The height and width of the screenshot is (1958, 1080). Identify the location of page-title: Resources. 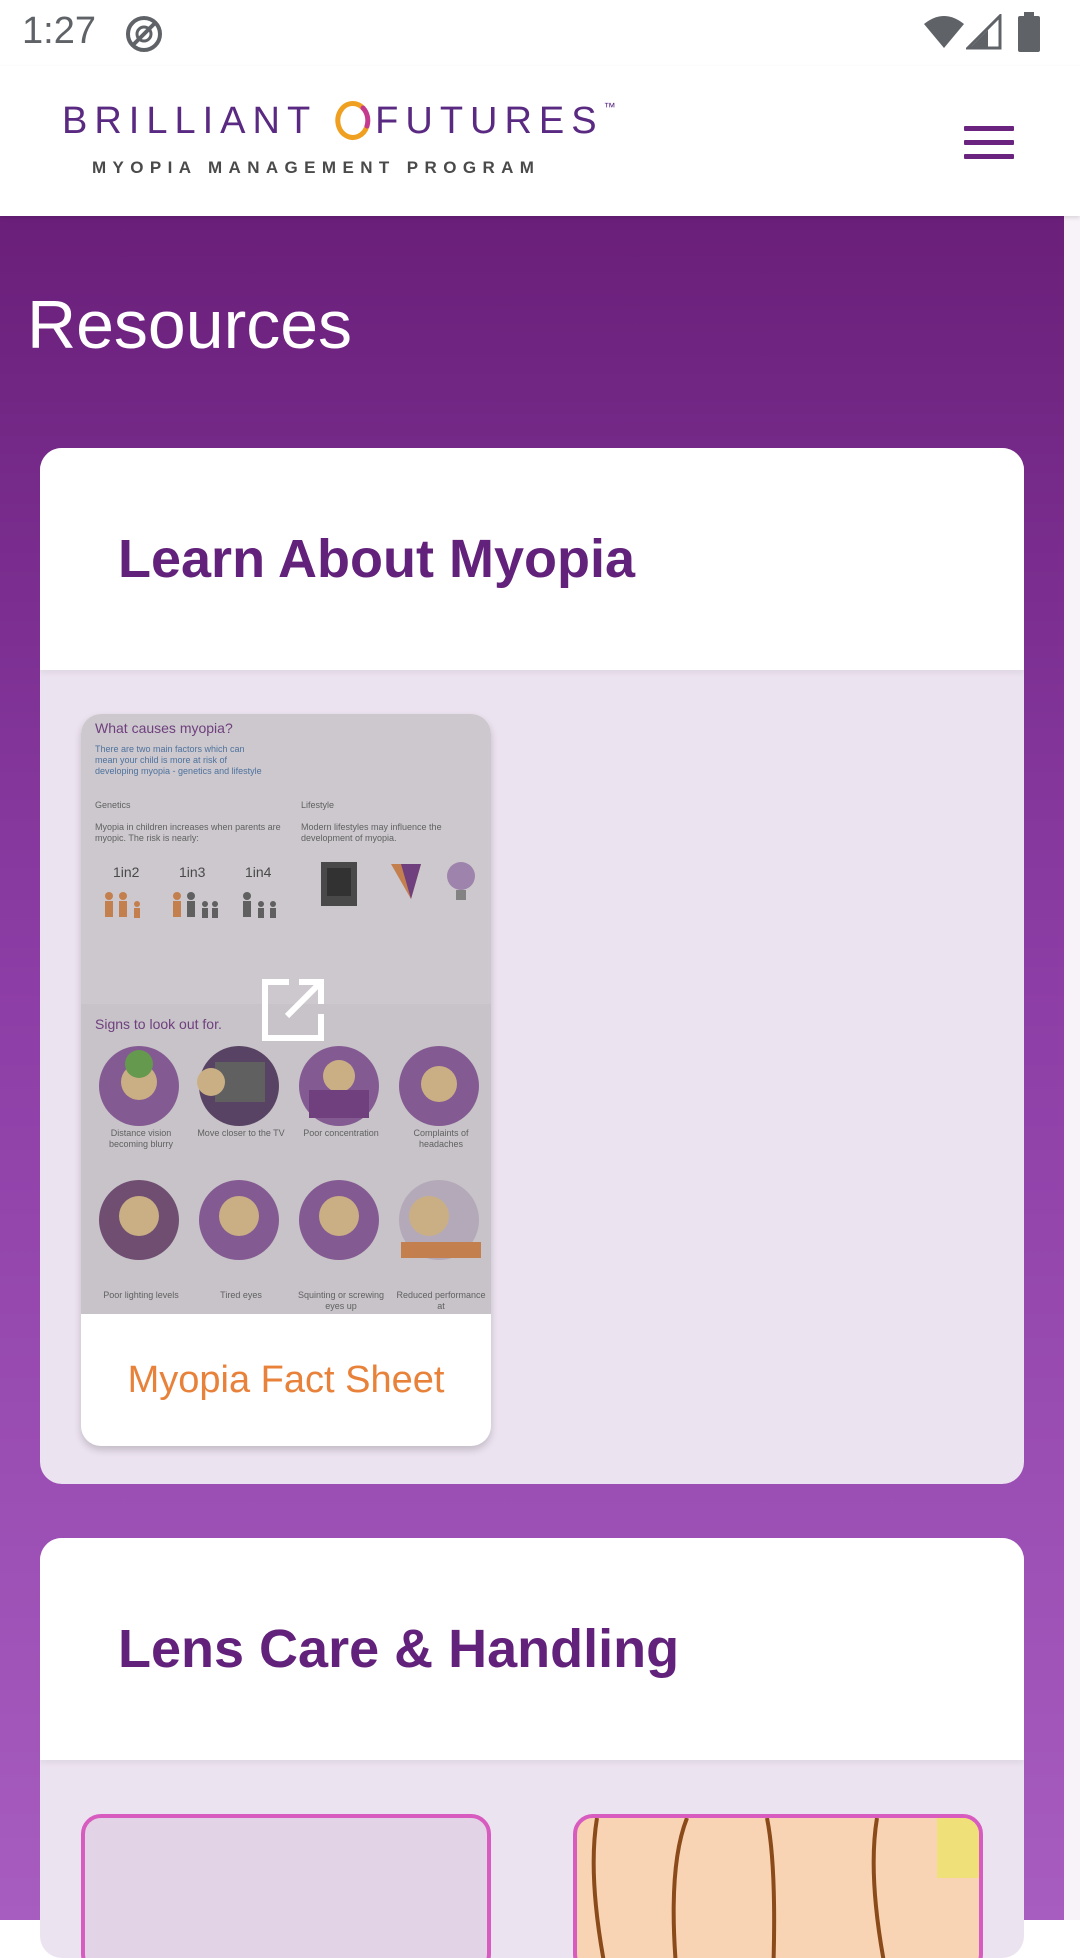
(190, 325).